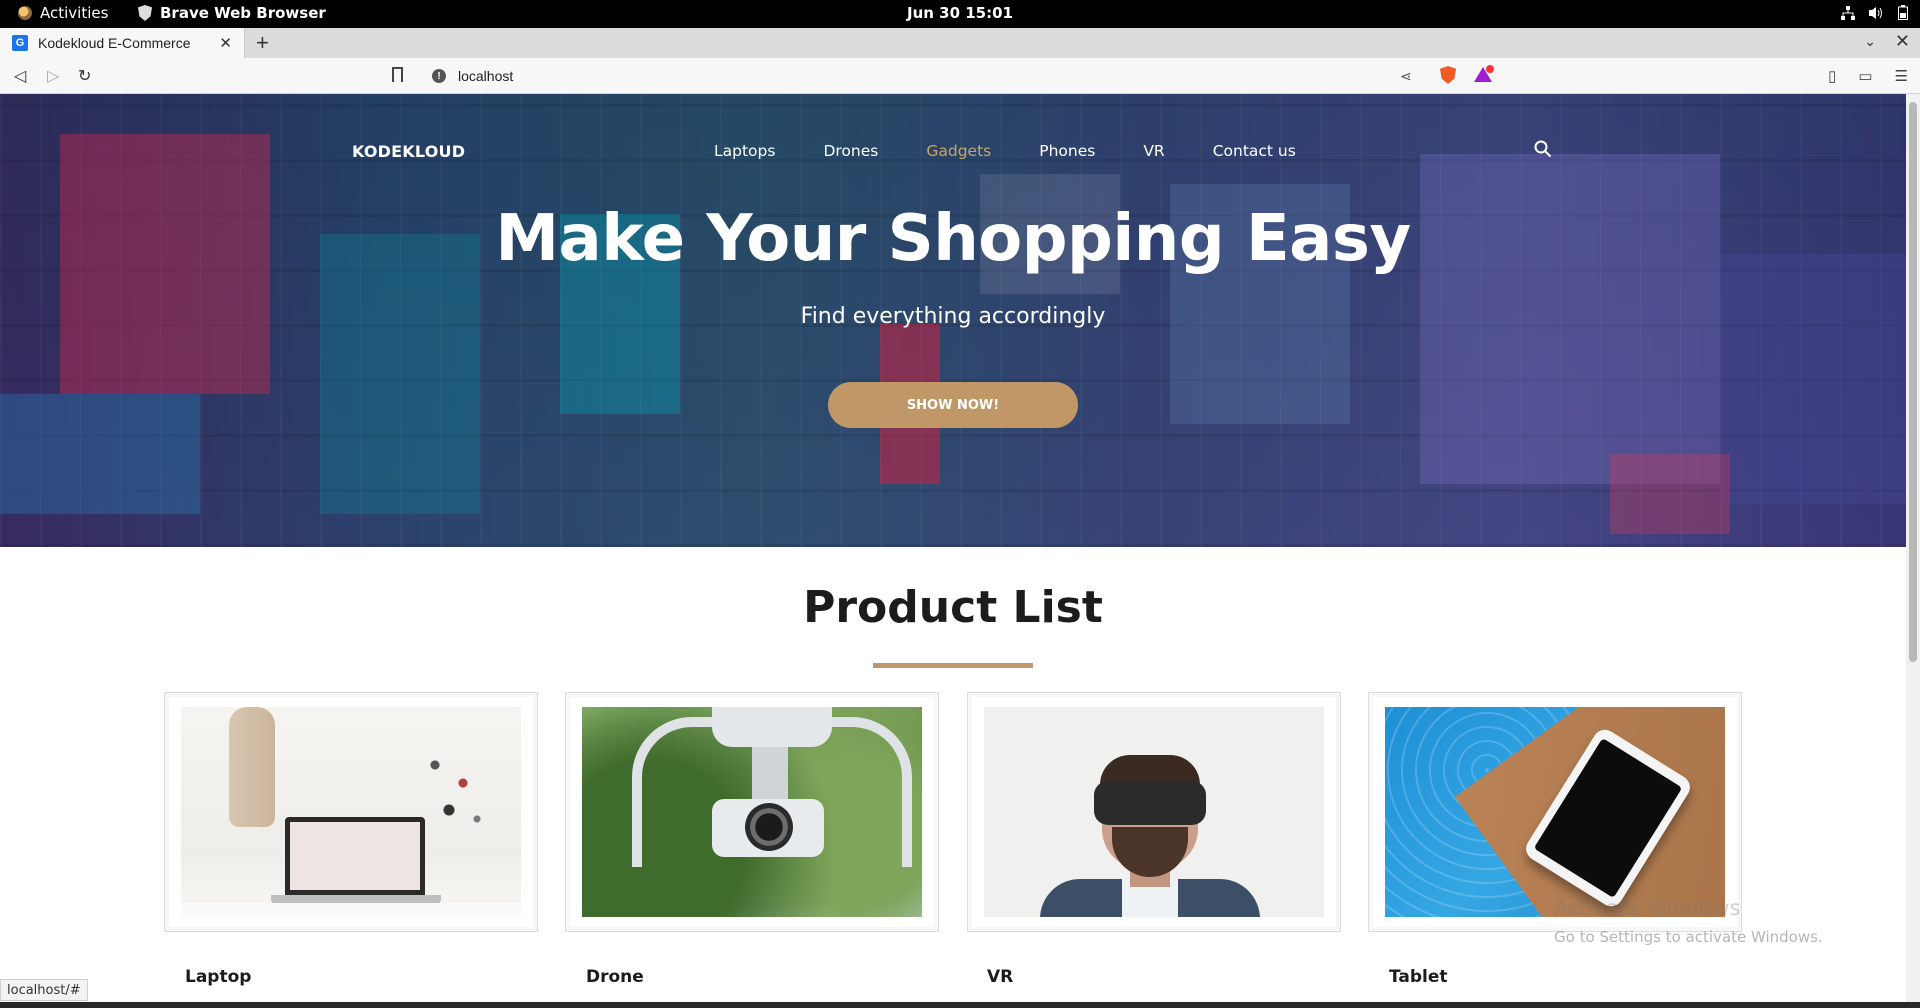 This screenshot has width=1920, height=1008. Describe the element at coordinates (225, 43) in the screenshot. I see `close-tab-icon: ✕` at that location.